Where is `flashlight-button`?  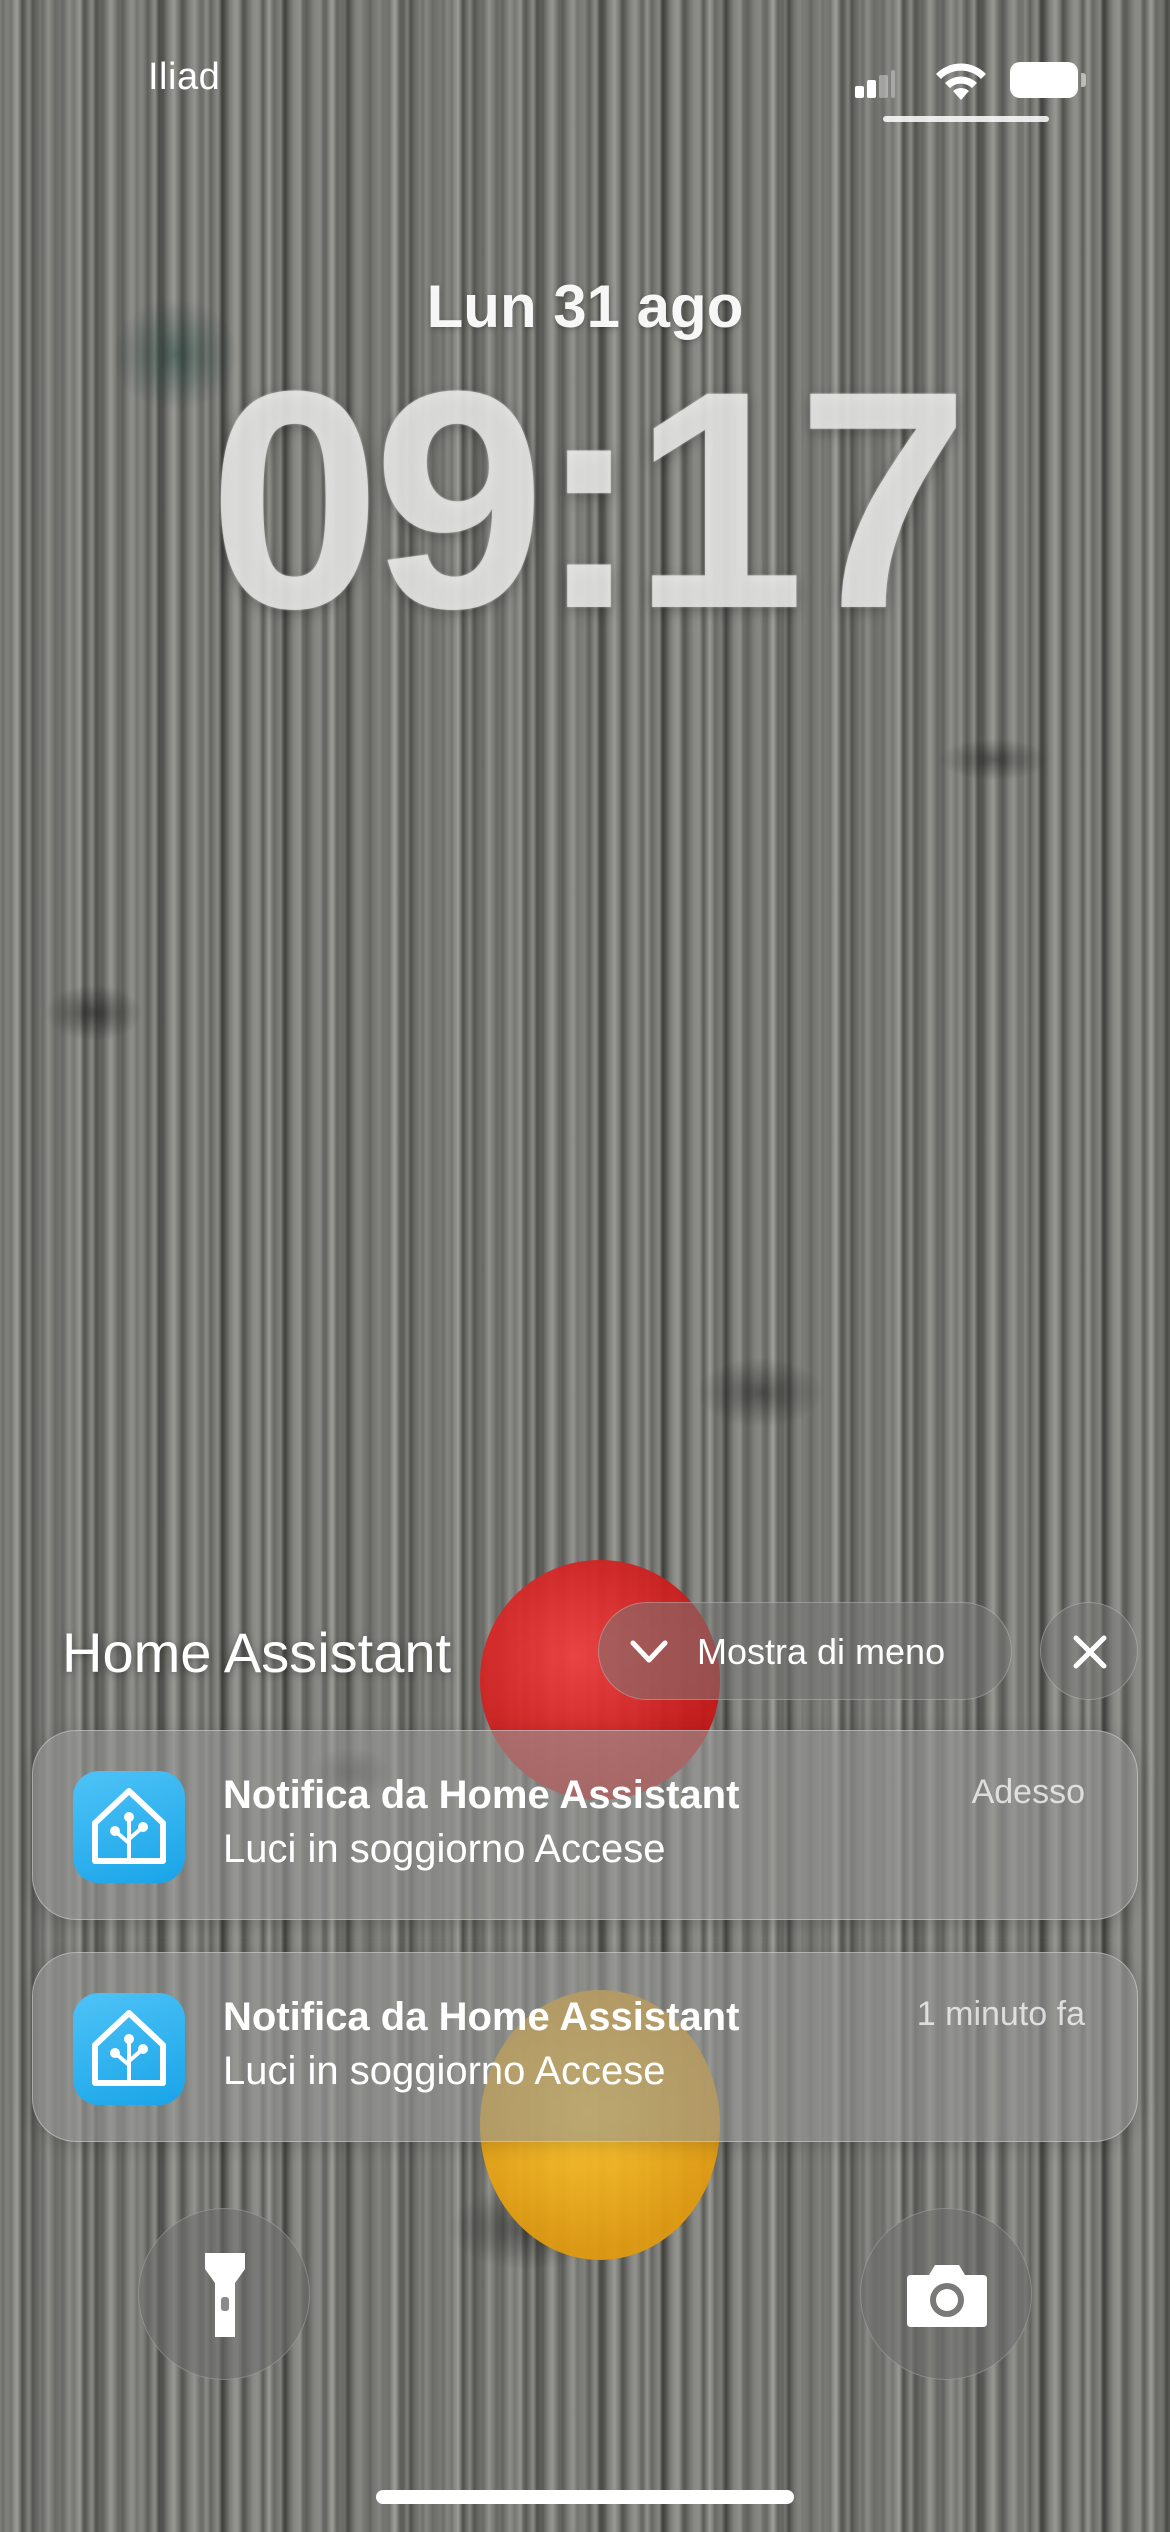 flashlight-button is located at coordinates (224, 2294).